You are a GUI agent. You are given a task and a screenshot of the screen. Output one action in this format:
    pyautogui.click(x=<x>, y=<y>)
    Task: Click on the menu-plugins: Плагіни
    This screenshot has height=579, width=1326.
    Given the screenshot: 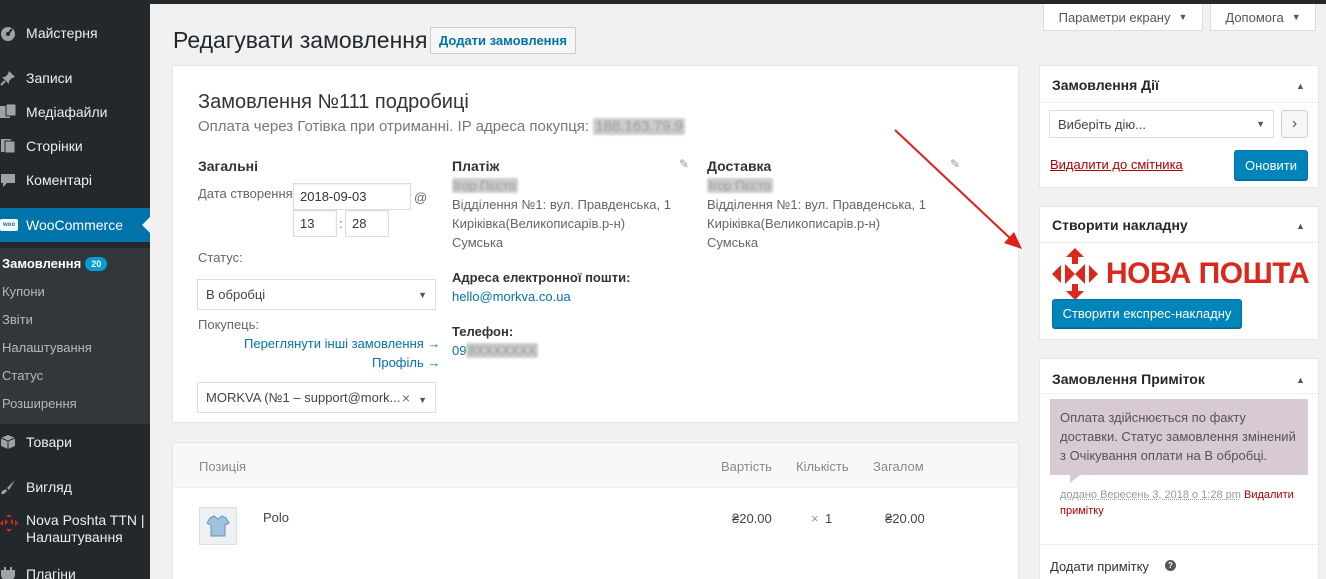 What is the action you would take?
    pyautogui.click(x=75, y=570)
    